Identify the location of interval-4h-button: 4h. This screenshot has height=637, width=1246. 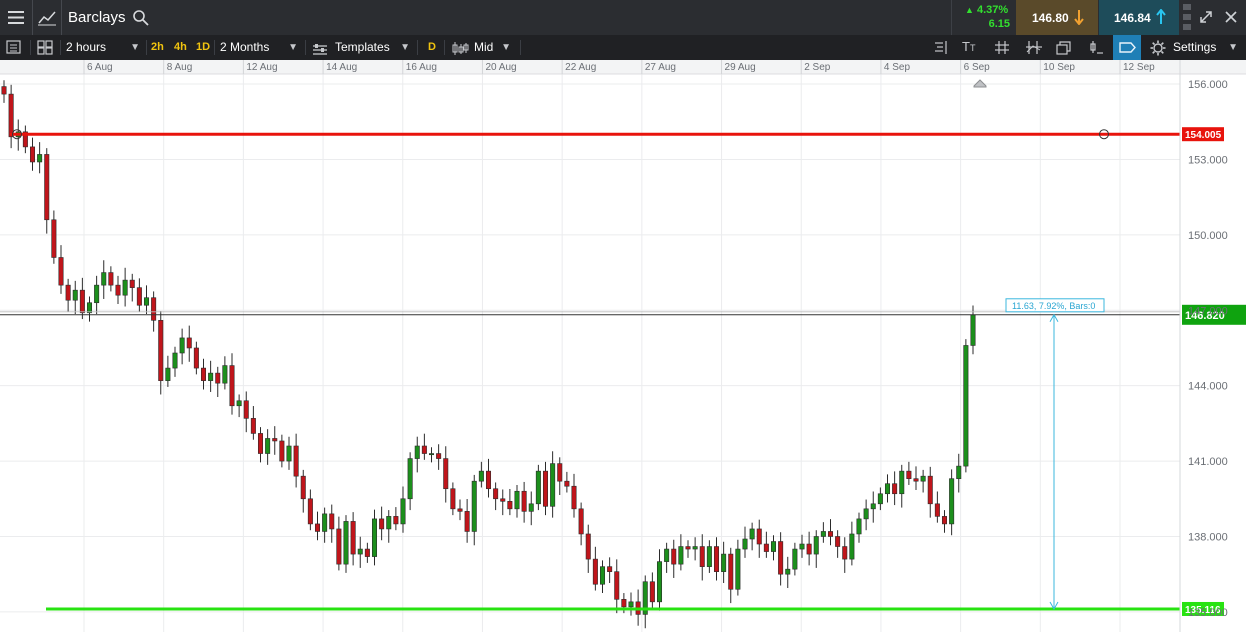
(180, 47).